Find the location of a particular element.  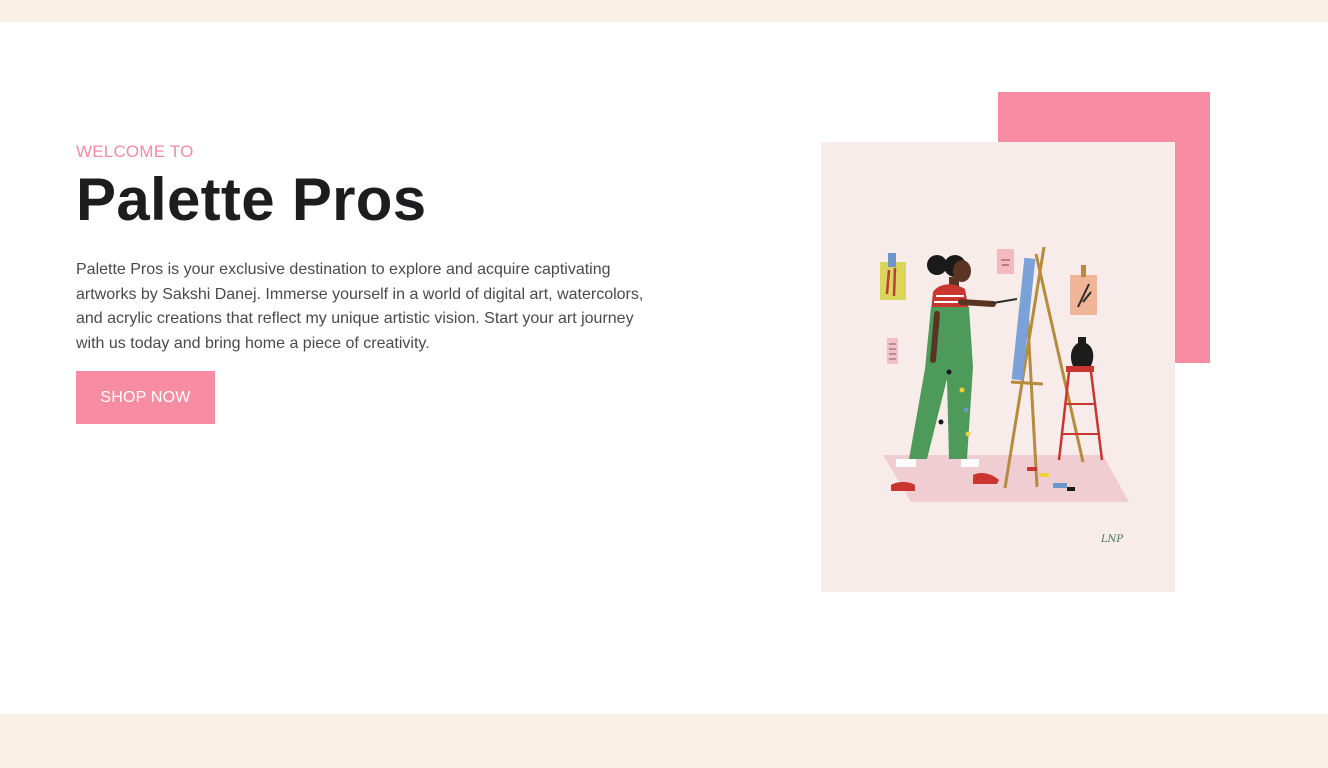

painter-illustration: LNP is located at coordinates (1004, 395).